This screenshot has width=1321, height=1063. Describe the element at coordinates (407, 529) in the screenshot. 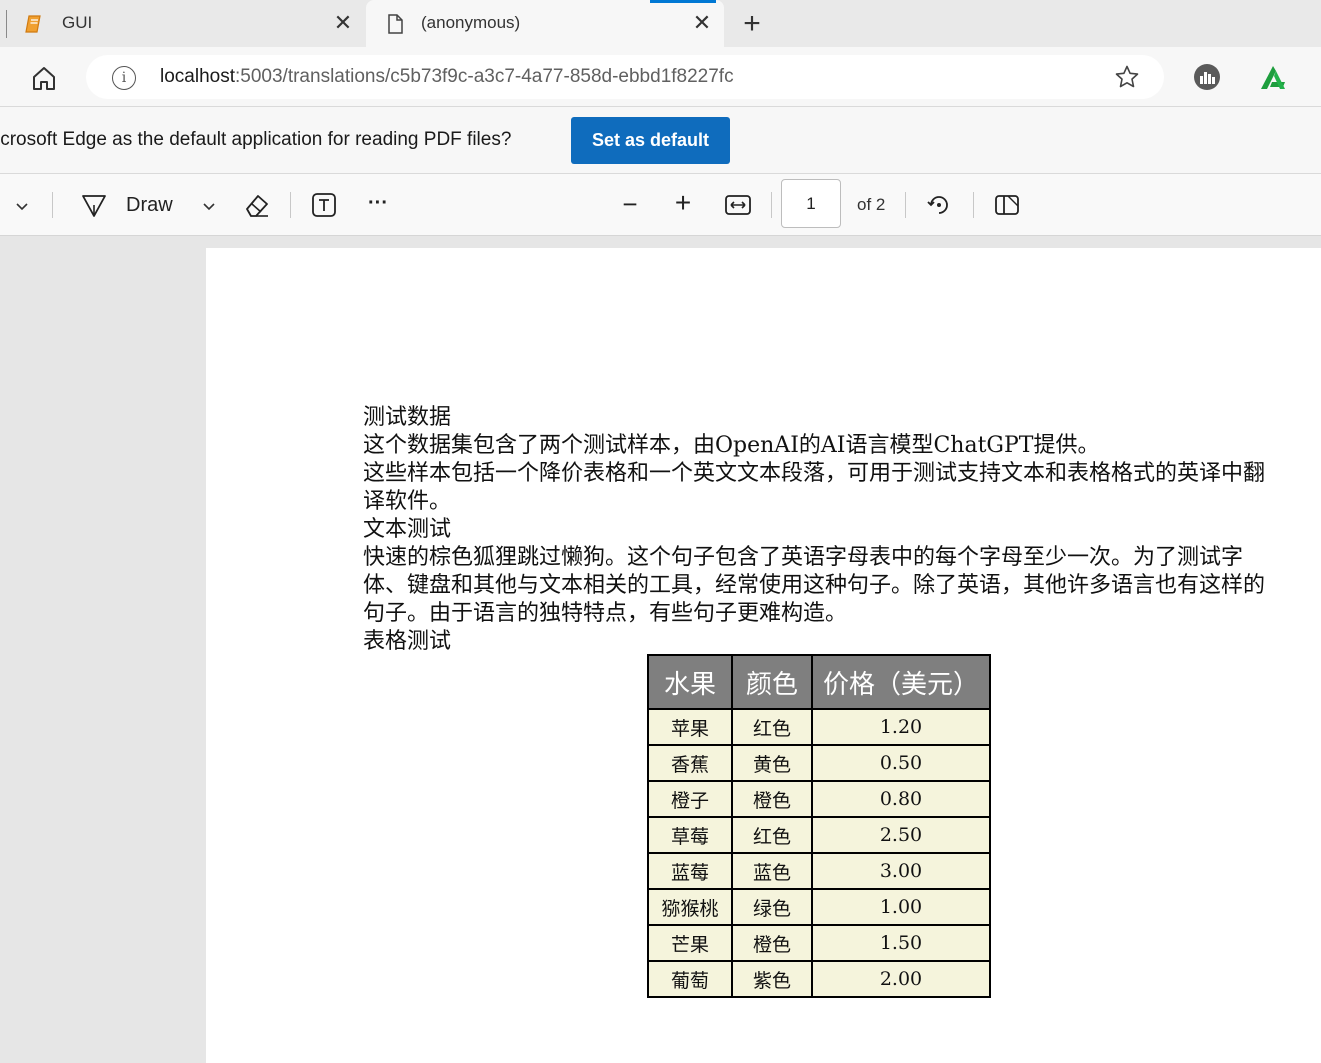

I see `text-test-heading: 文本测试` at that location.